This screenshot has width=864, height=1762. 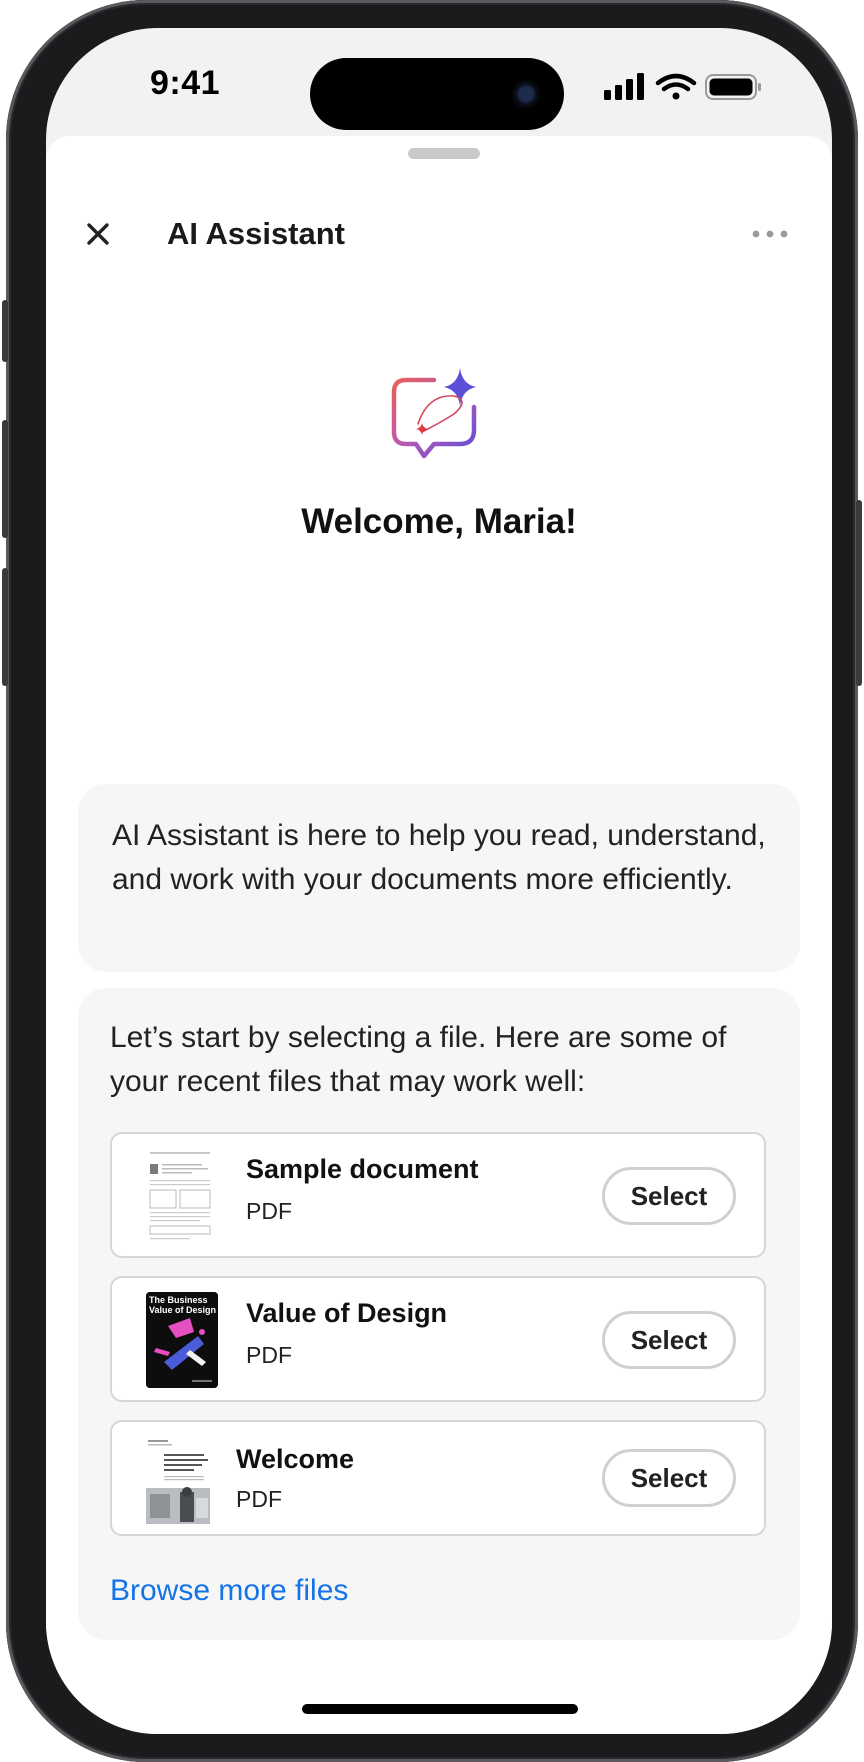 What do you see at coordinates (437, 94) in the screenshot?
I see `dynamic-island` at bounding box center [437, 94].